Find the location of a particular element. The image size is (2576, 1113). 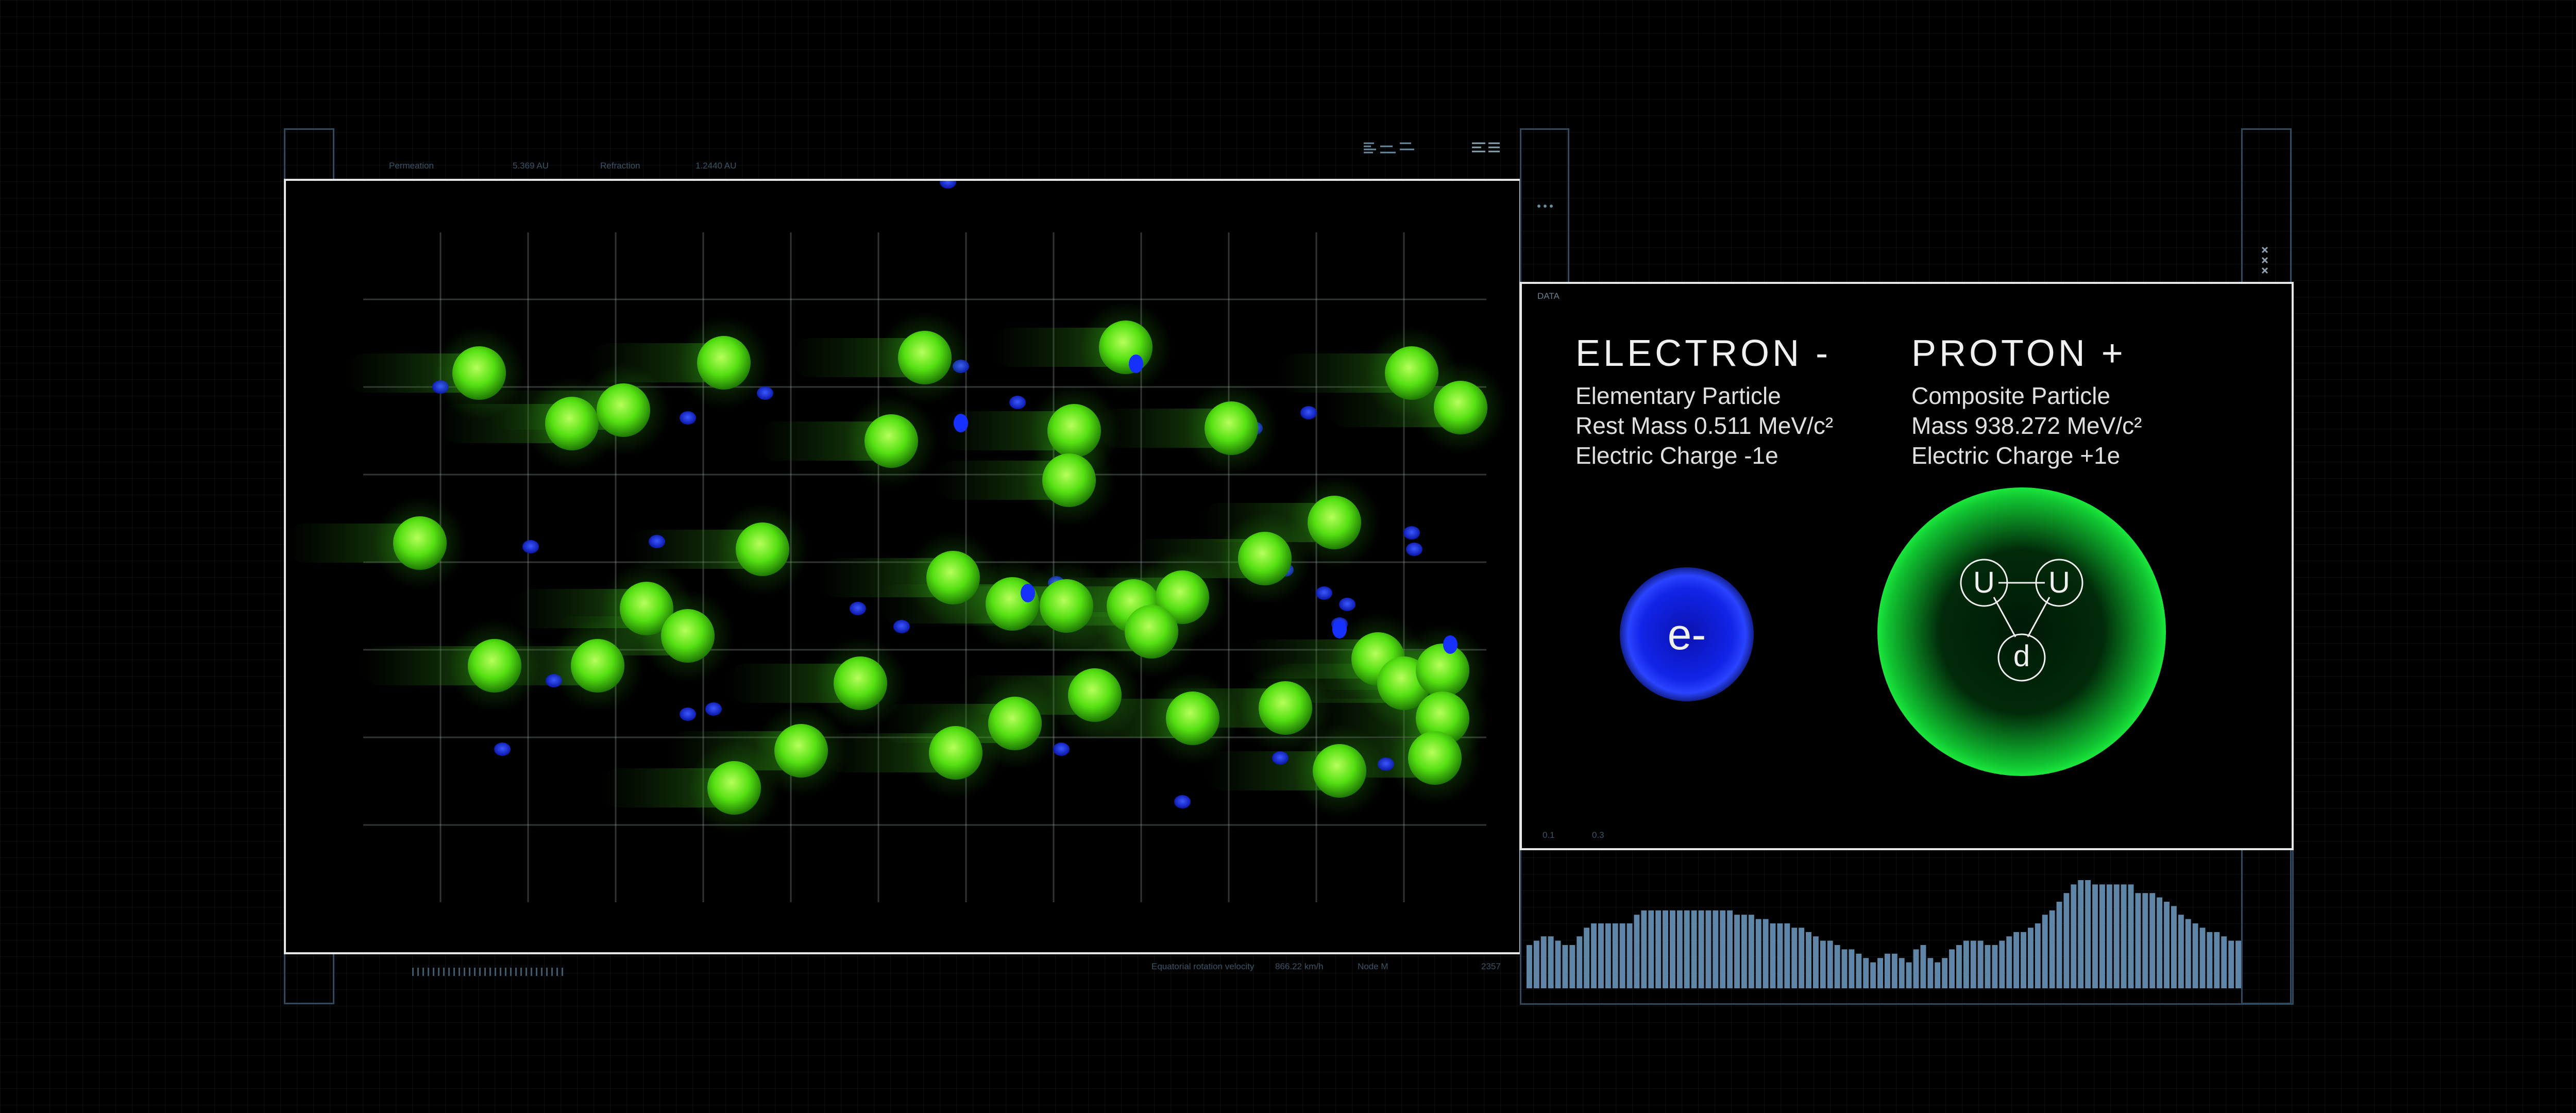

bottom-value-node: 2357 is located at coordinates (1491, 966).